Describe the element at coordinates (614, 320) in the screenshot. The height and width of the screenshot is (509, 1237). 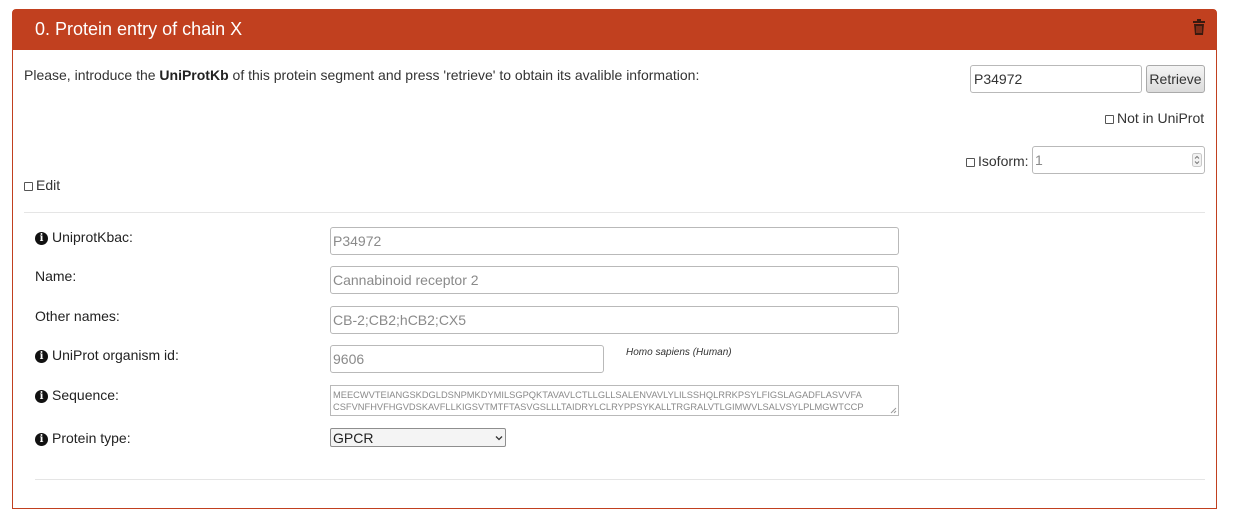
I see `other-names-field: CB-2;CB2;hCB2;CX5` at that location.